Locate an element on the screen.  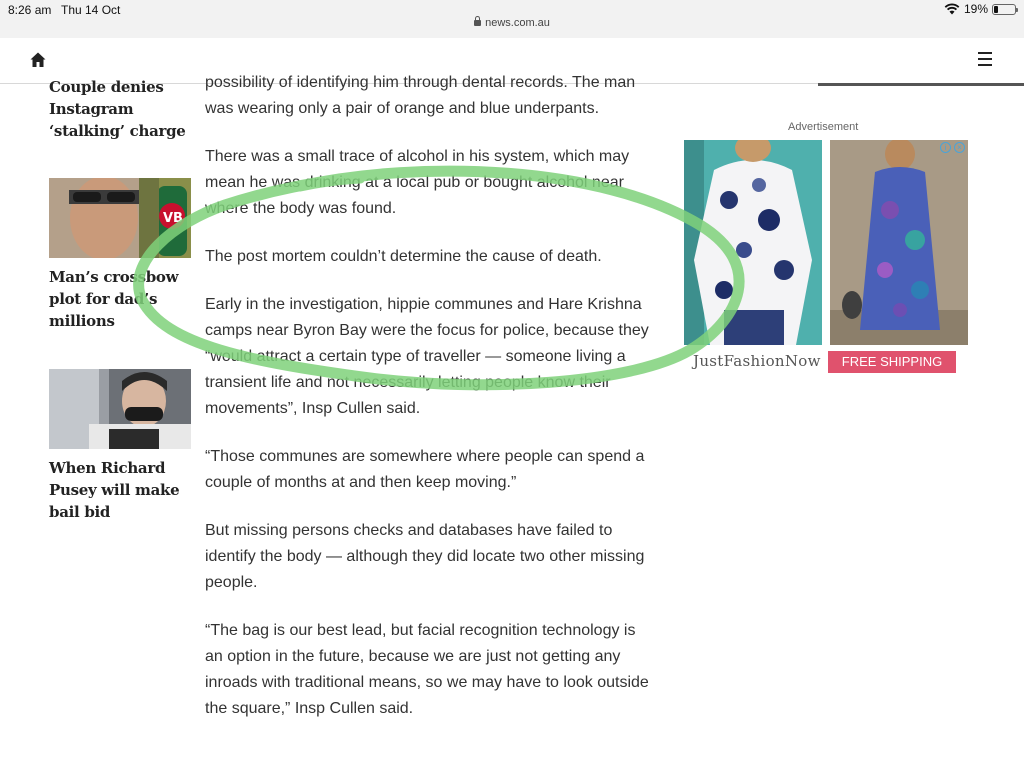
pusey-story-photo is located at coordinates (120, 409).